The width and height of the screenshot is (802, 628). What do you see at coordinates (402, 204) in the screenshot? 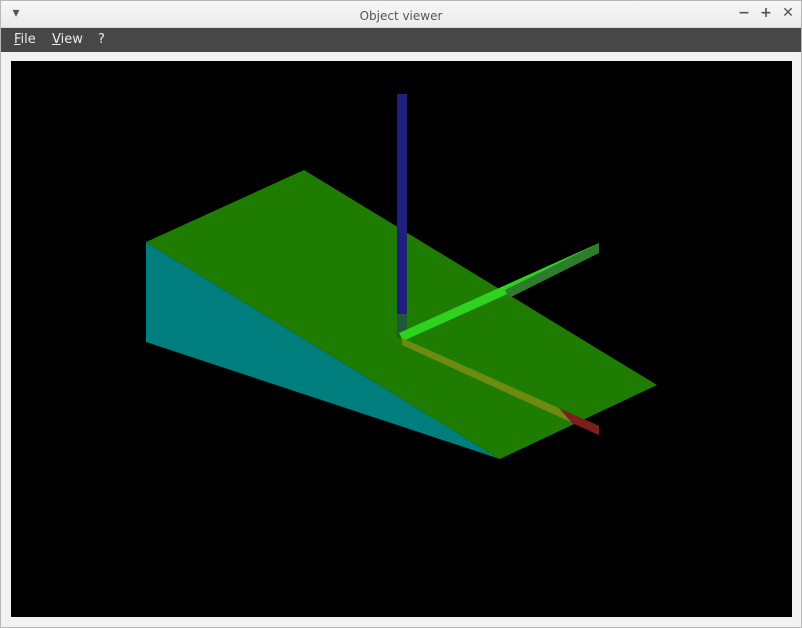
I see `axis-z` at bounding box center [402, 204].